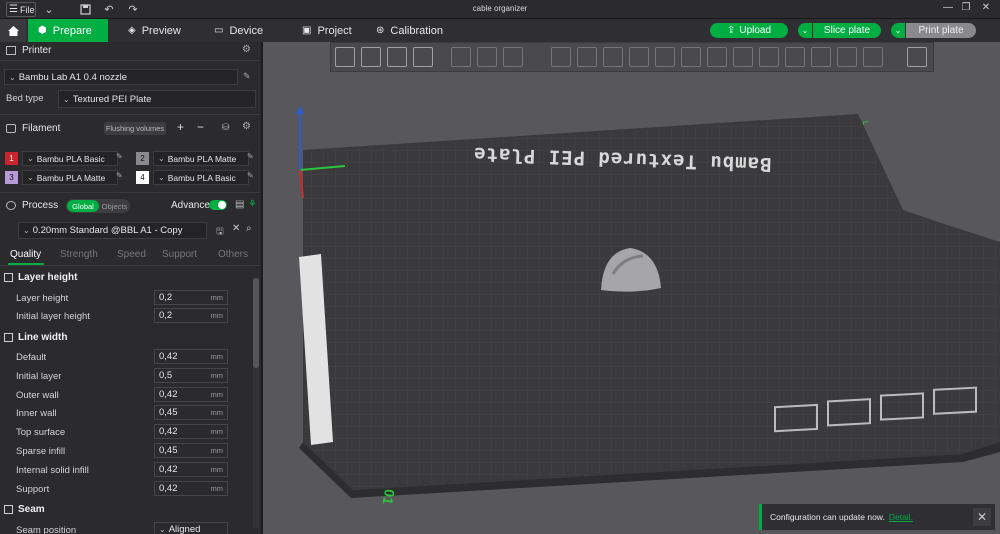 The height and width of the screenshot is (534, 1000). What do you see at coordinates (191, 528) in the screenshot?
I see `seam-position-select: ⌄ Aligned` at bounding box center [191, 528].